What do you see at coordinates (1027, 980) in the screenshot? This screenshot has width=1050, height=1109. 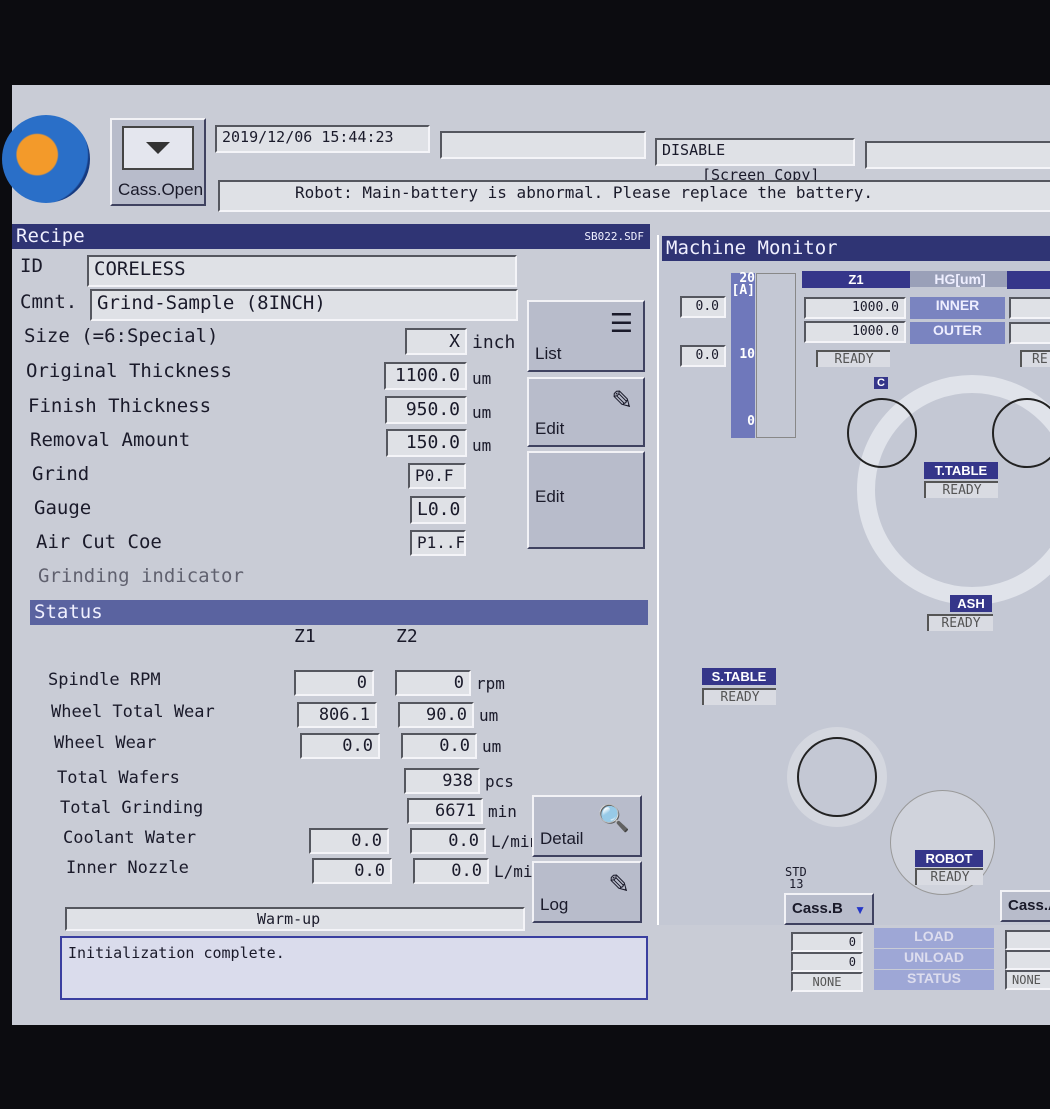 I see `cass-a-state: NONE` at bounding box center [1027, 980].